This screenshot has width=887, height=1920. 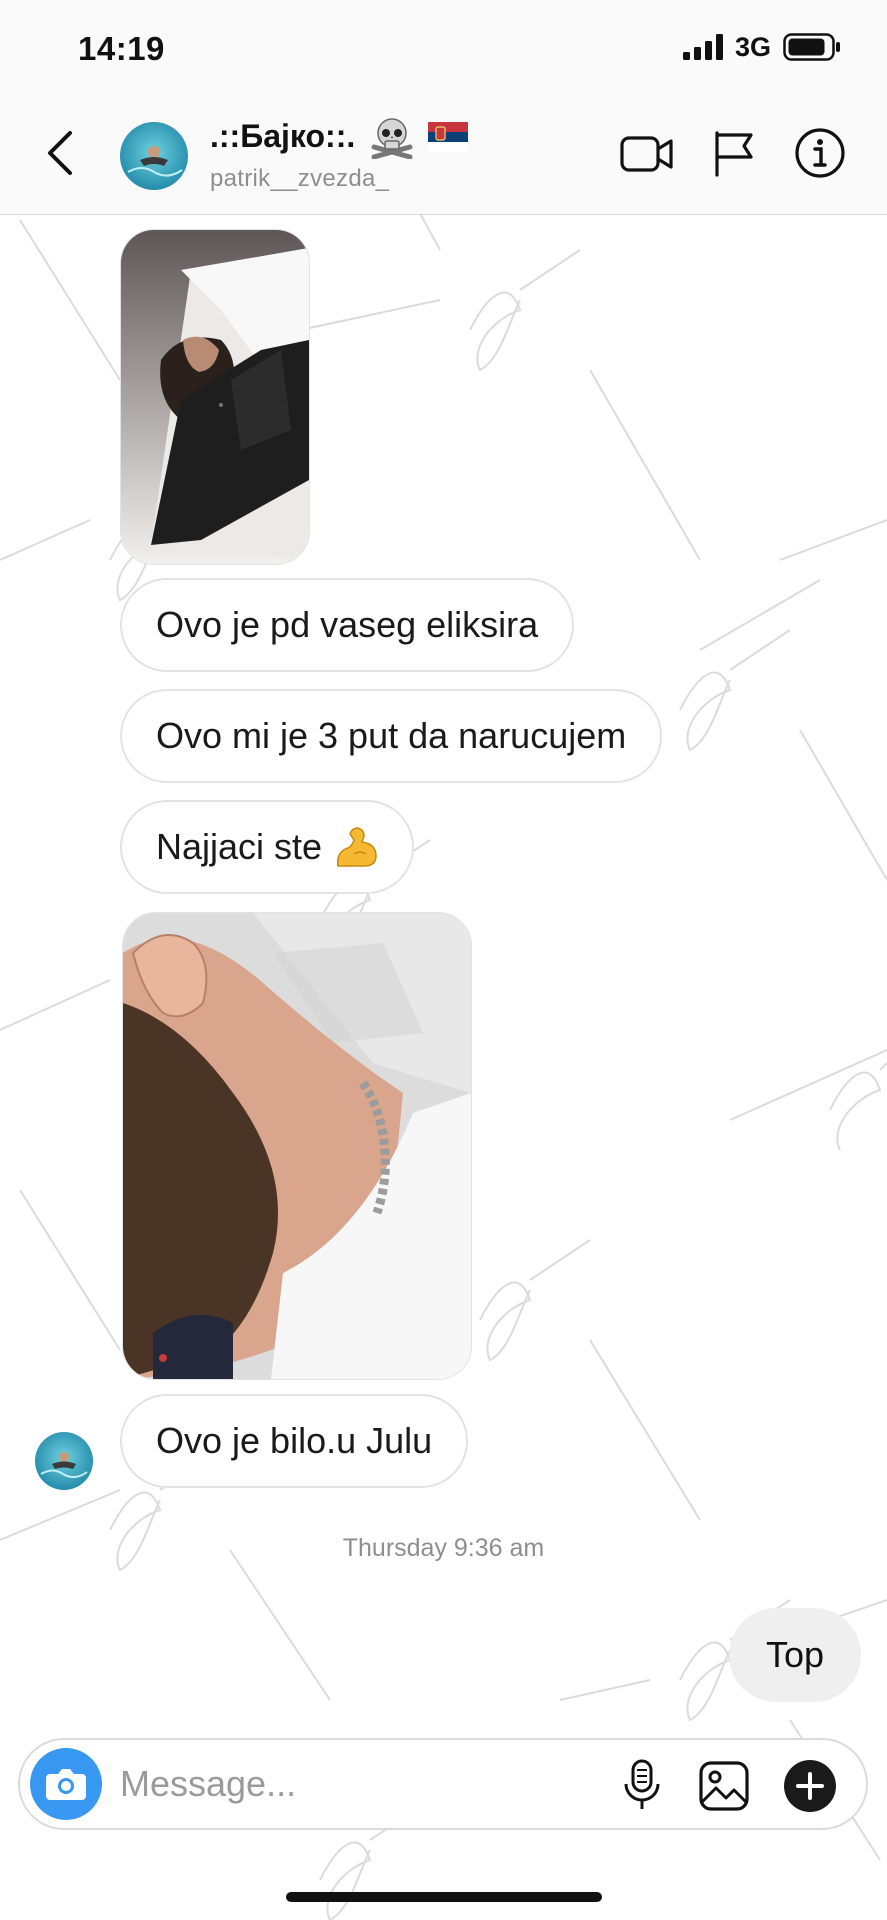 I want to click on signal-strength-icon, so click(x=703, y=47).